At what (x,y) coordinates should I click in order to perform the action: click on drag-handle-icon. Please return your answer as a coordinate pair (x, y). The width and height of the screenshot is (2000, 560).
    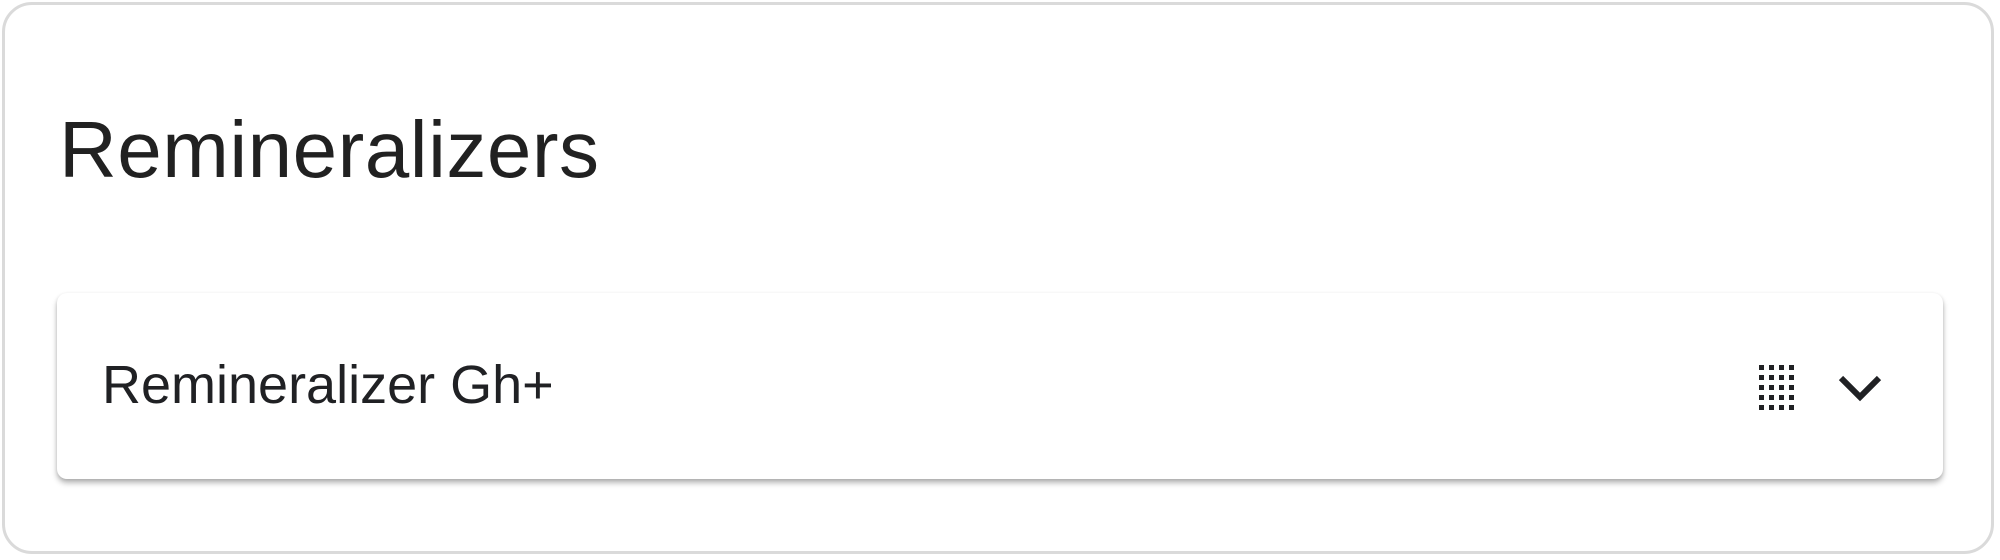
    Looking at the image, I should click on (1777, 389).